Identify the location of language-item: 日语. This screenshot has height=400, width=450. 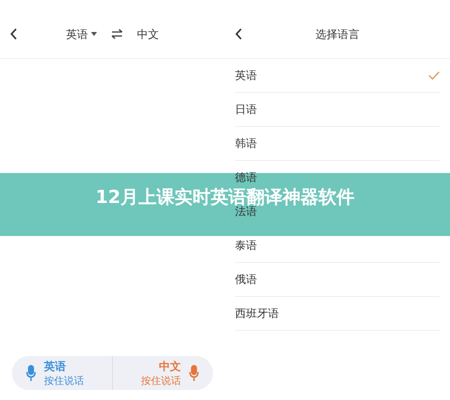
(337, 110).